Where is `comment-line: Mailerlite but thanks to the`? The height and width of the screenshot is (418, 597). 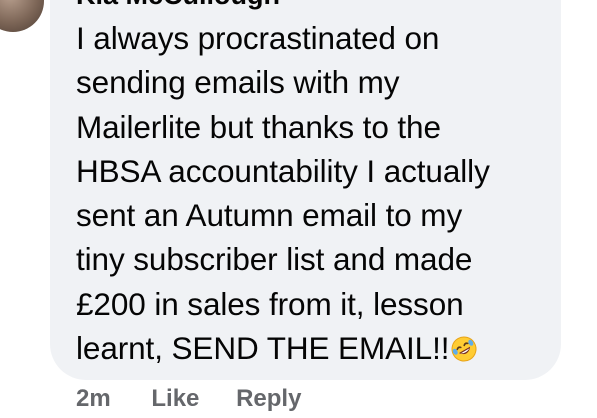
comment-line: Mailerlite but thanks to the is located at coordinates (258, 126).